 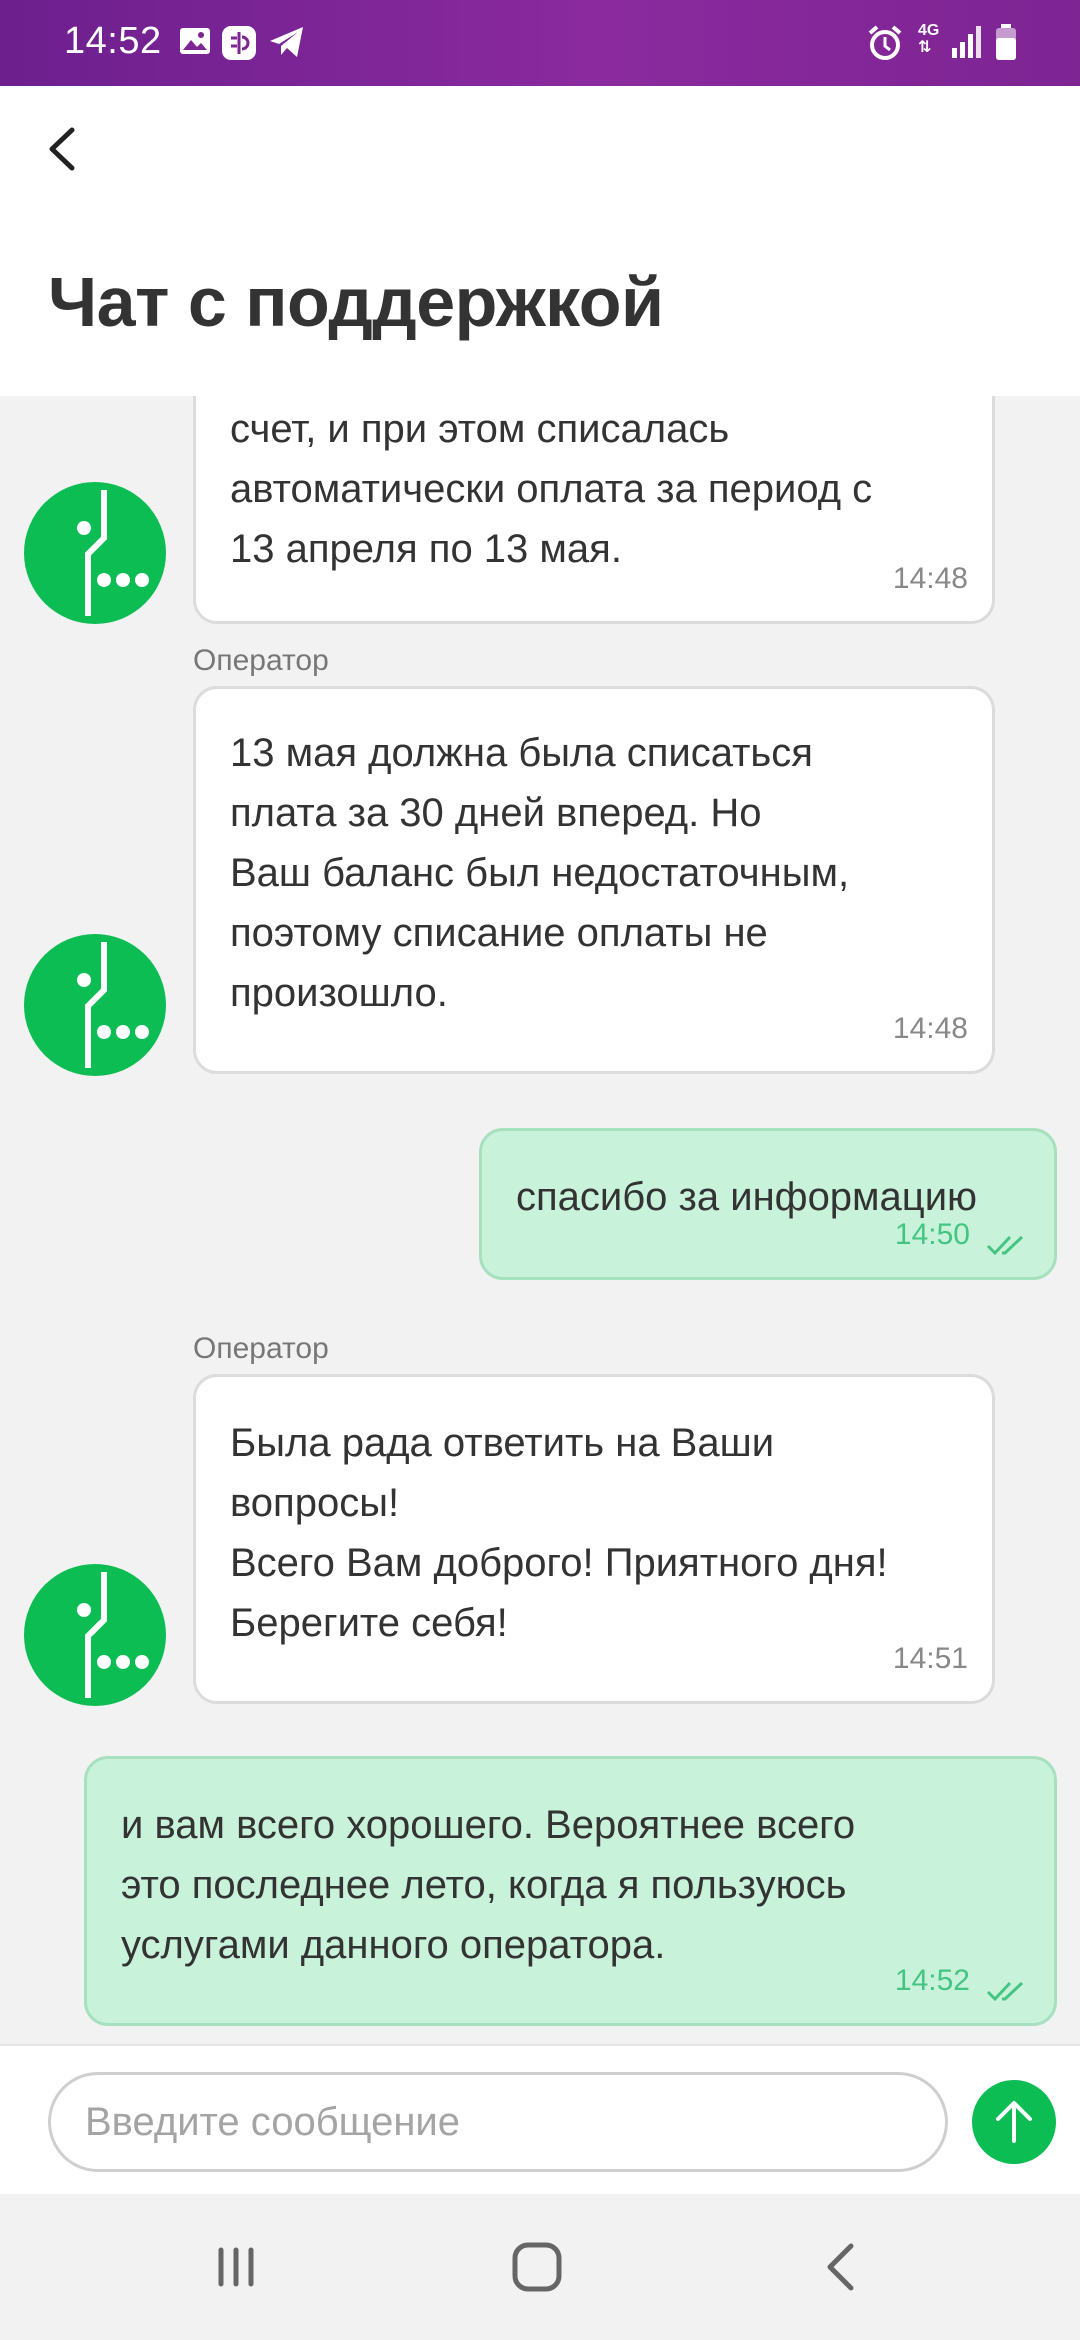 What do you see at coordinates (236, 2267) in the screenshot?
I see `recent-apps-icon` at bounding box center [236, 2267].